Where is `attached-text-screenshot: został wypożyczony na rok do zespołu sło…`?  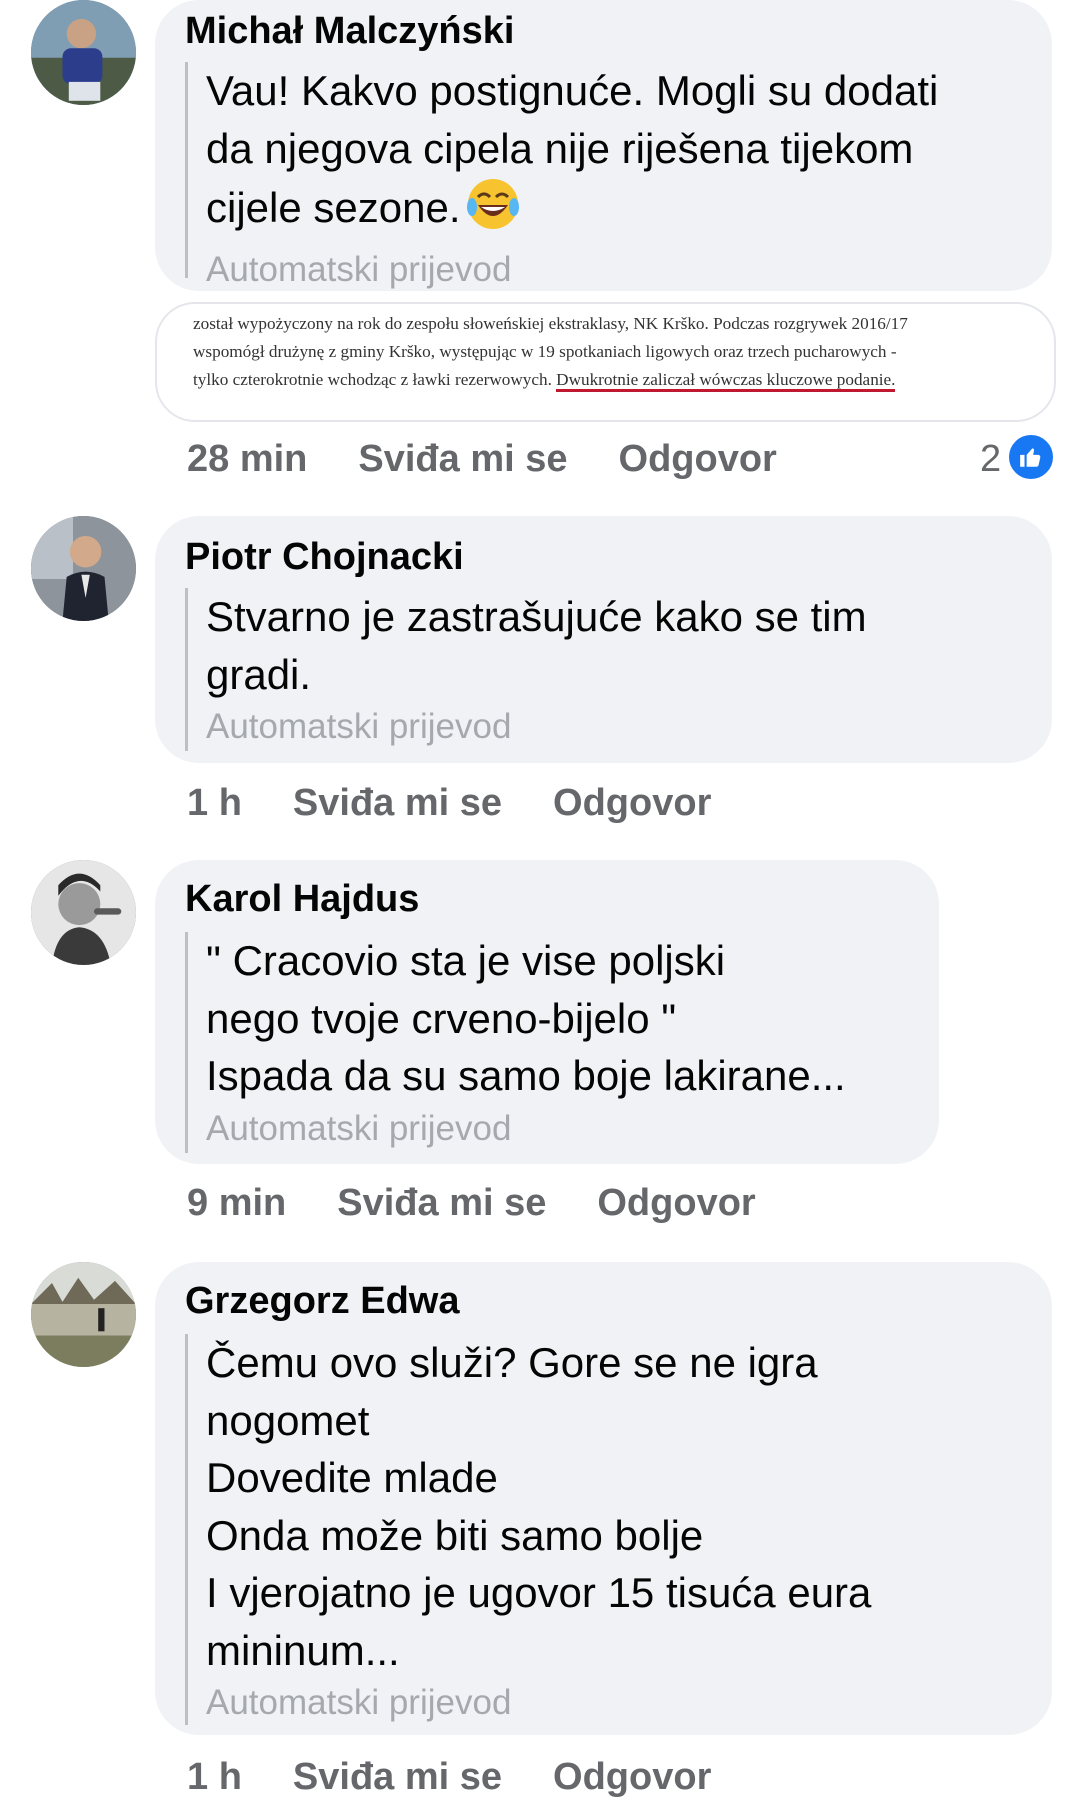
attached-text-screenshot: został wypożyczony na rok do zespołu sło… is located at coordinates (605, 362).